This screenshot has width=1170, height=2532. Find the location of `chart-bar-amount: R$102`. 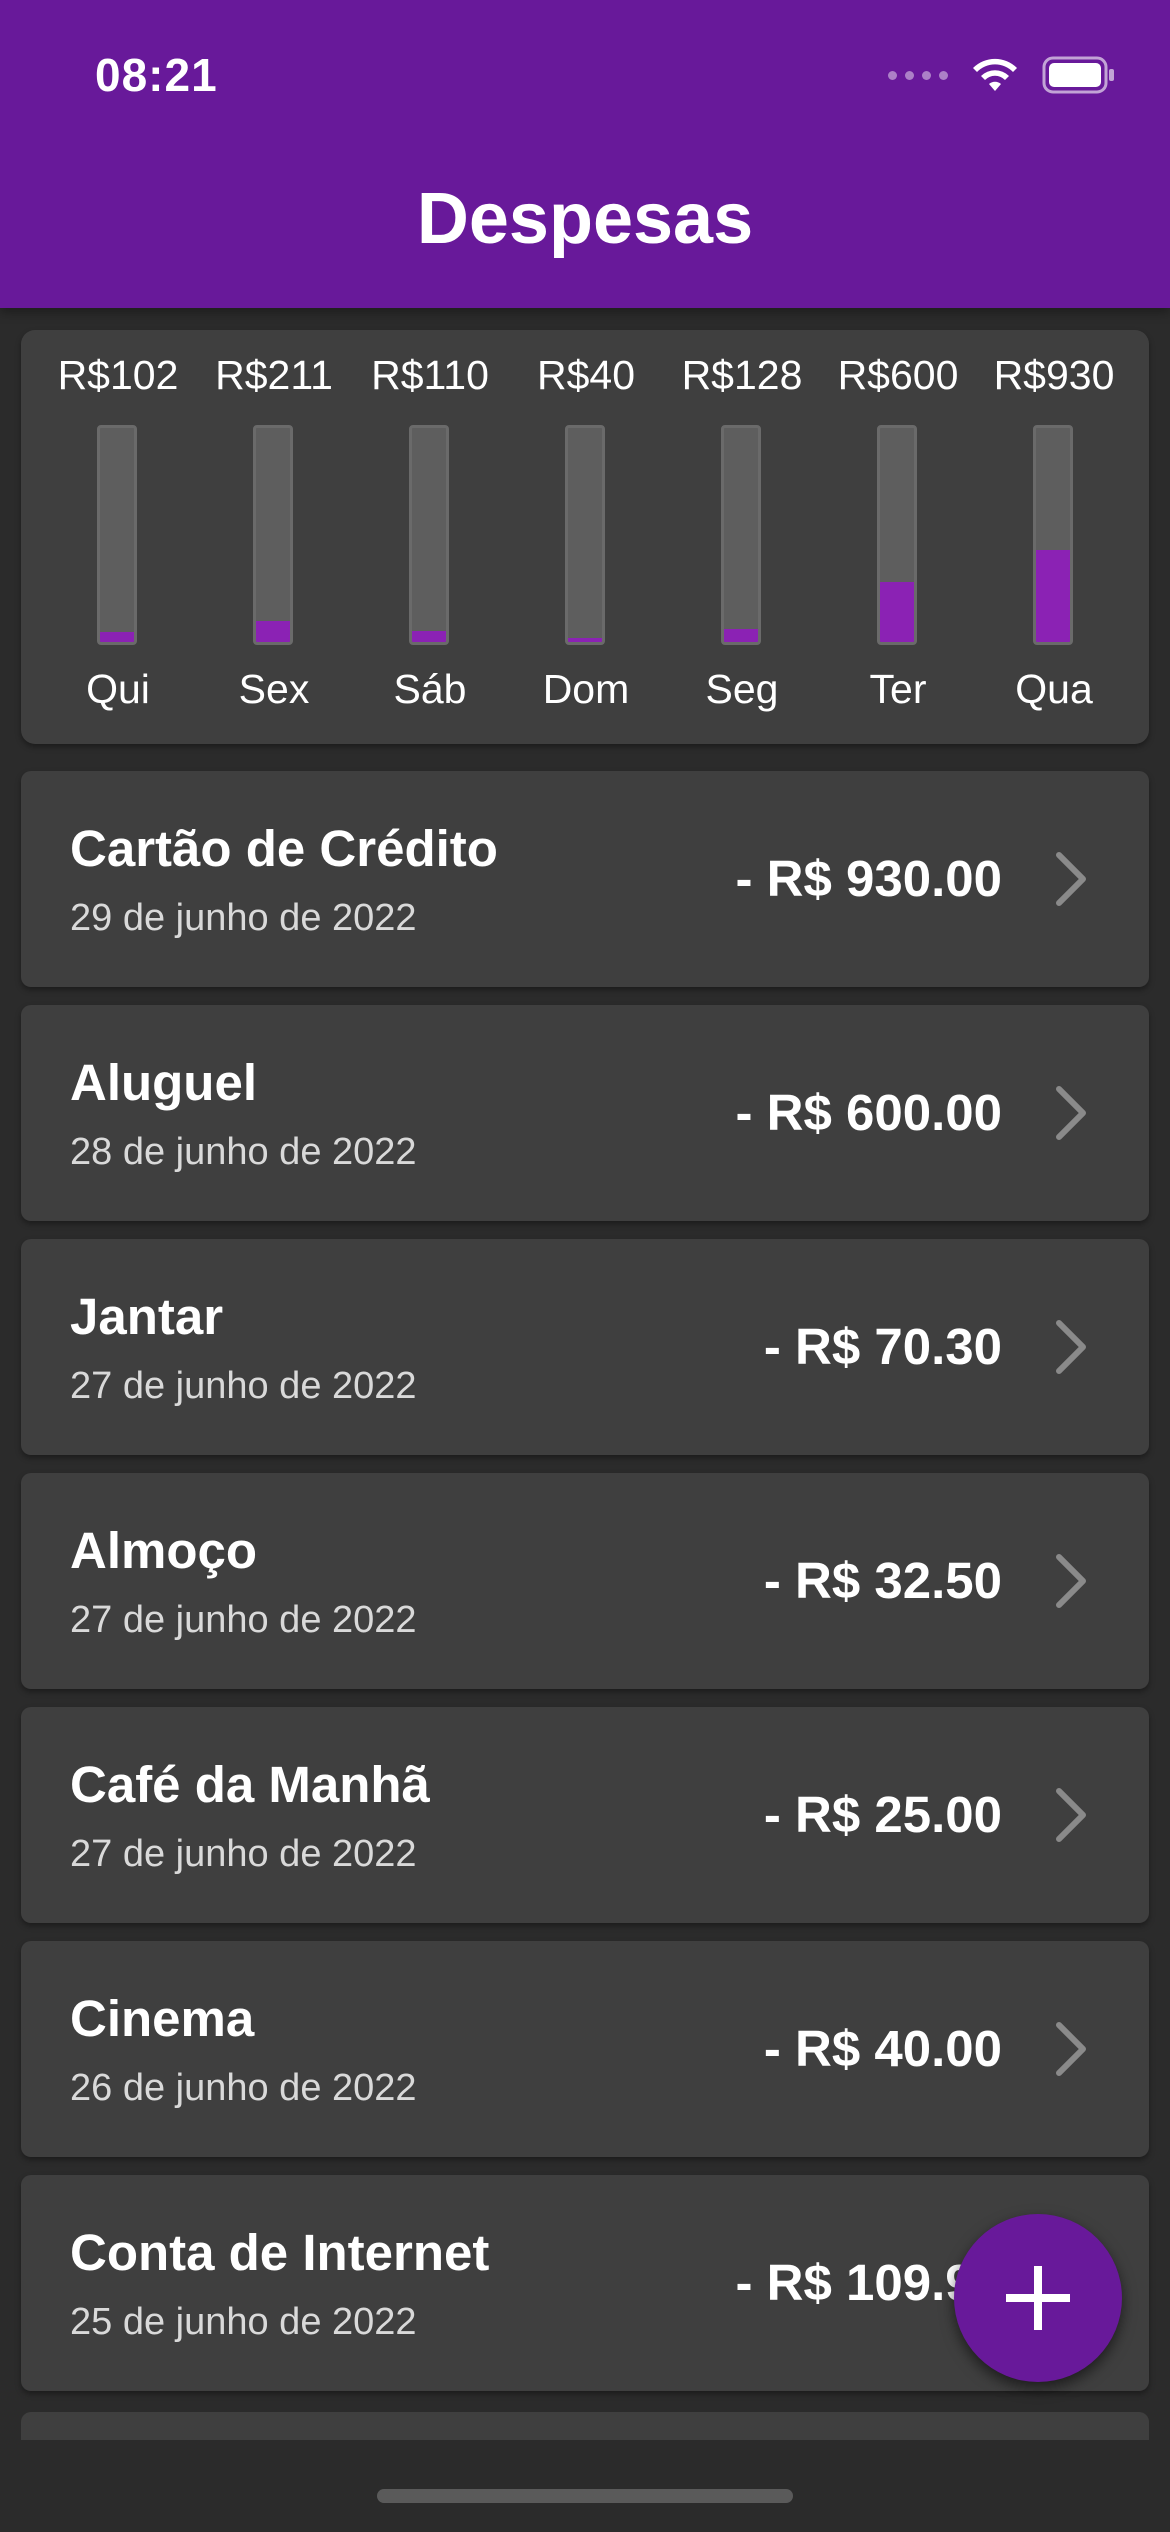

chart-bar-amount: R$102 is located at coordinates (118, 375).